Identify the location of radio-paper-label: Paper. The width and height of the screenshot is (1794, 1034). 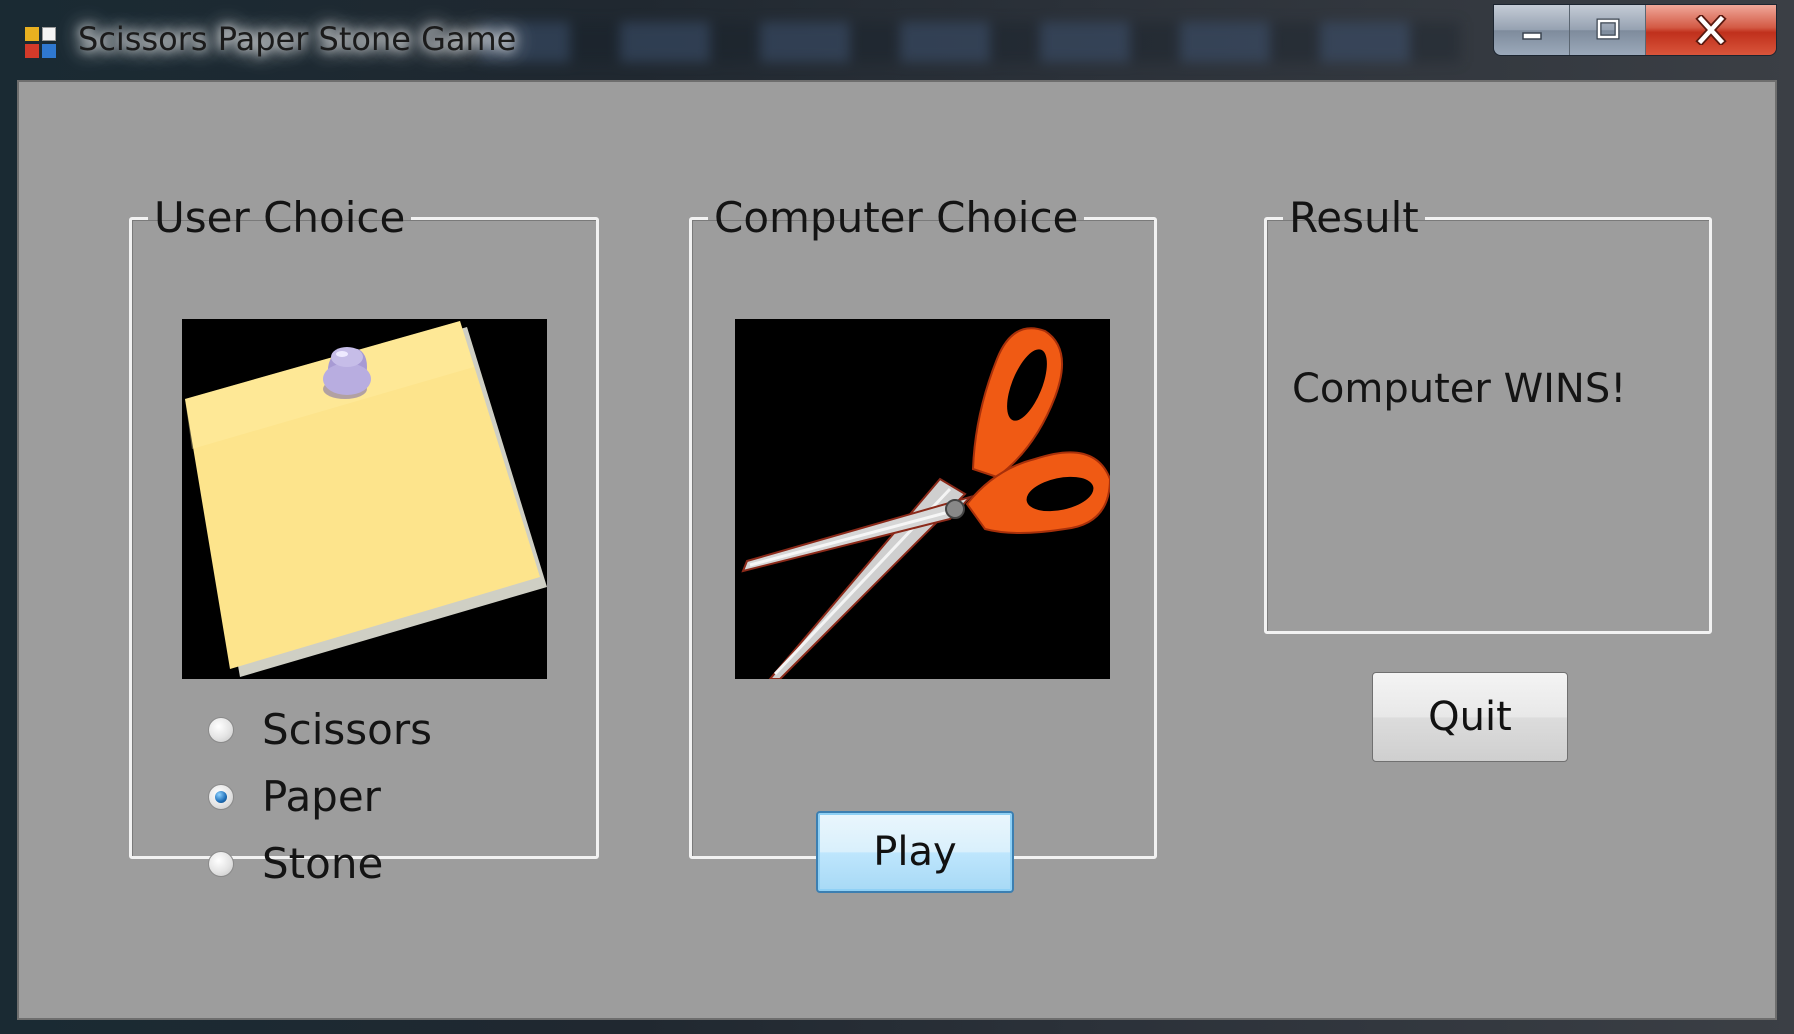
(321, 796).